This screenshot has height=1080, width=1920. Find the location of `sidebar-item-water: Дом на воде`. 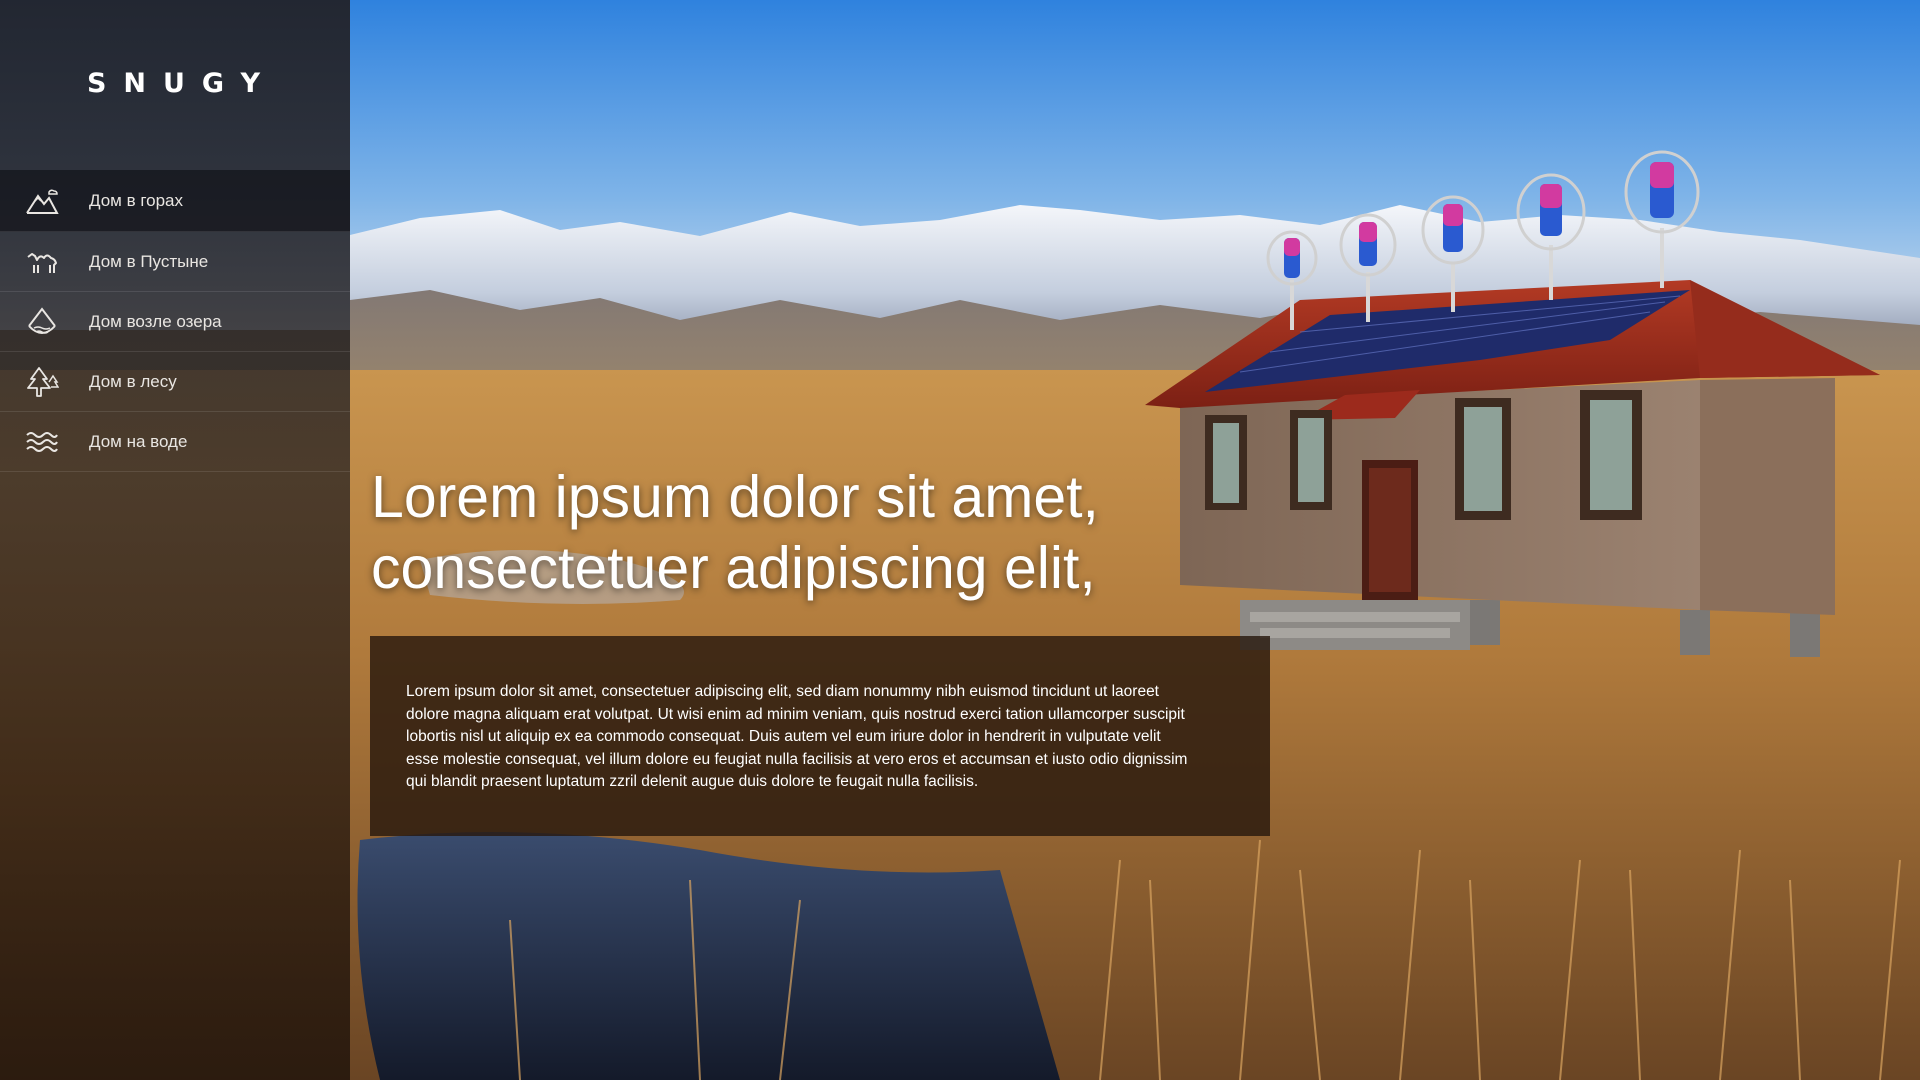

sidebar-item-water: Дом на воде is located at coordinates (175, 442).